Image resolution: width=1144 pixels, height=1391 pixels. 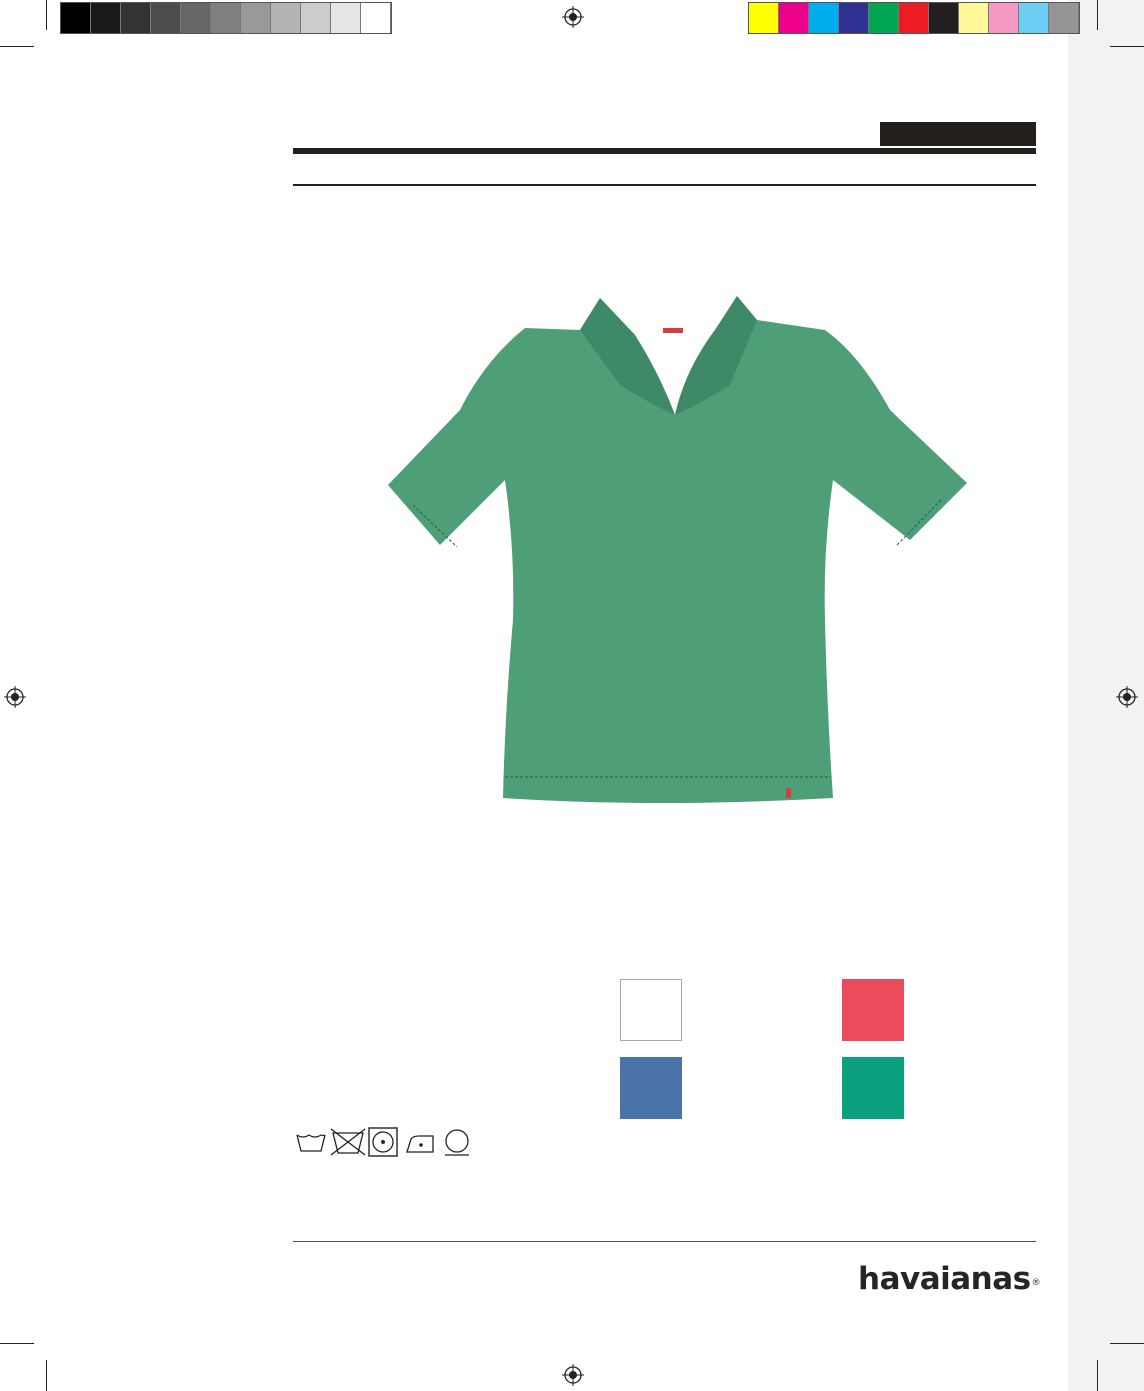 What do you see at coordinates (651, 1010) in the screenshot?
I see `color-swatch-white` at bounding box center [651, 1010].